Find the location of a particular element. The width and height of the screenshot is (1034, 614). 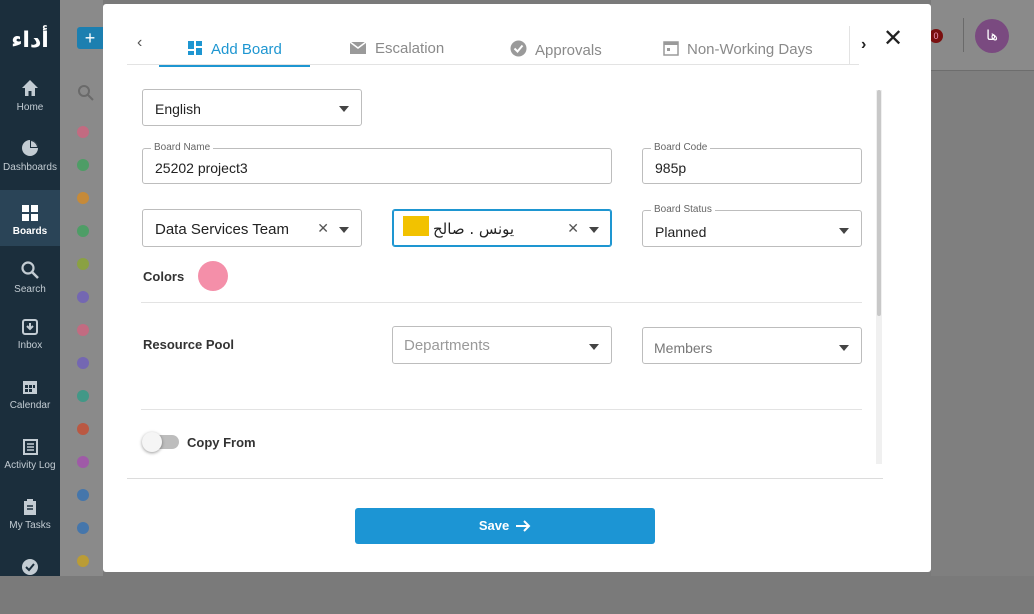

sidebar-item-dashboards: Dashboards is located at coordinates (30, 166).